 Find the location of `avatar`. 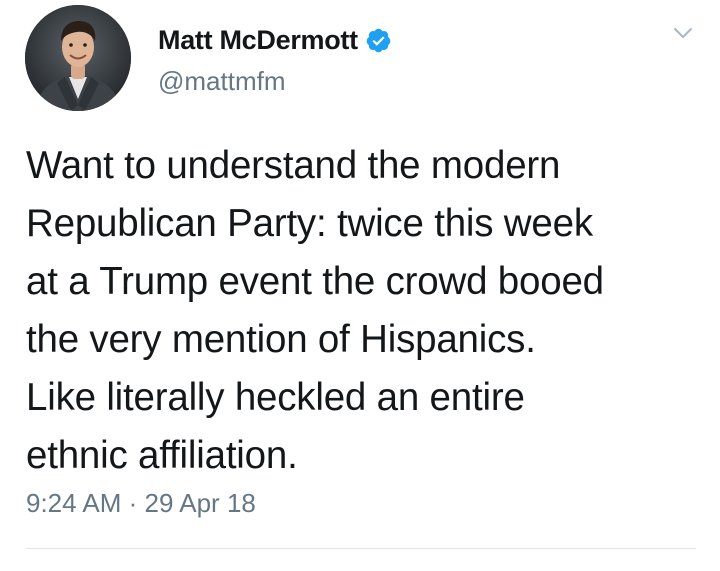

avatar is located at coordinates (78, 58).